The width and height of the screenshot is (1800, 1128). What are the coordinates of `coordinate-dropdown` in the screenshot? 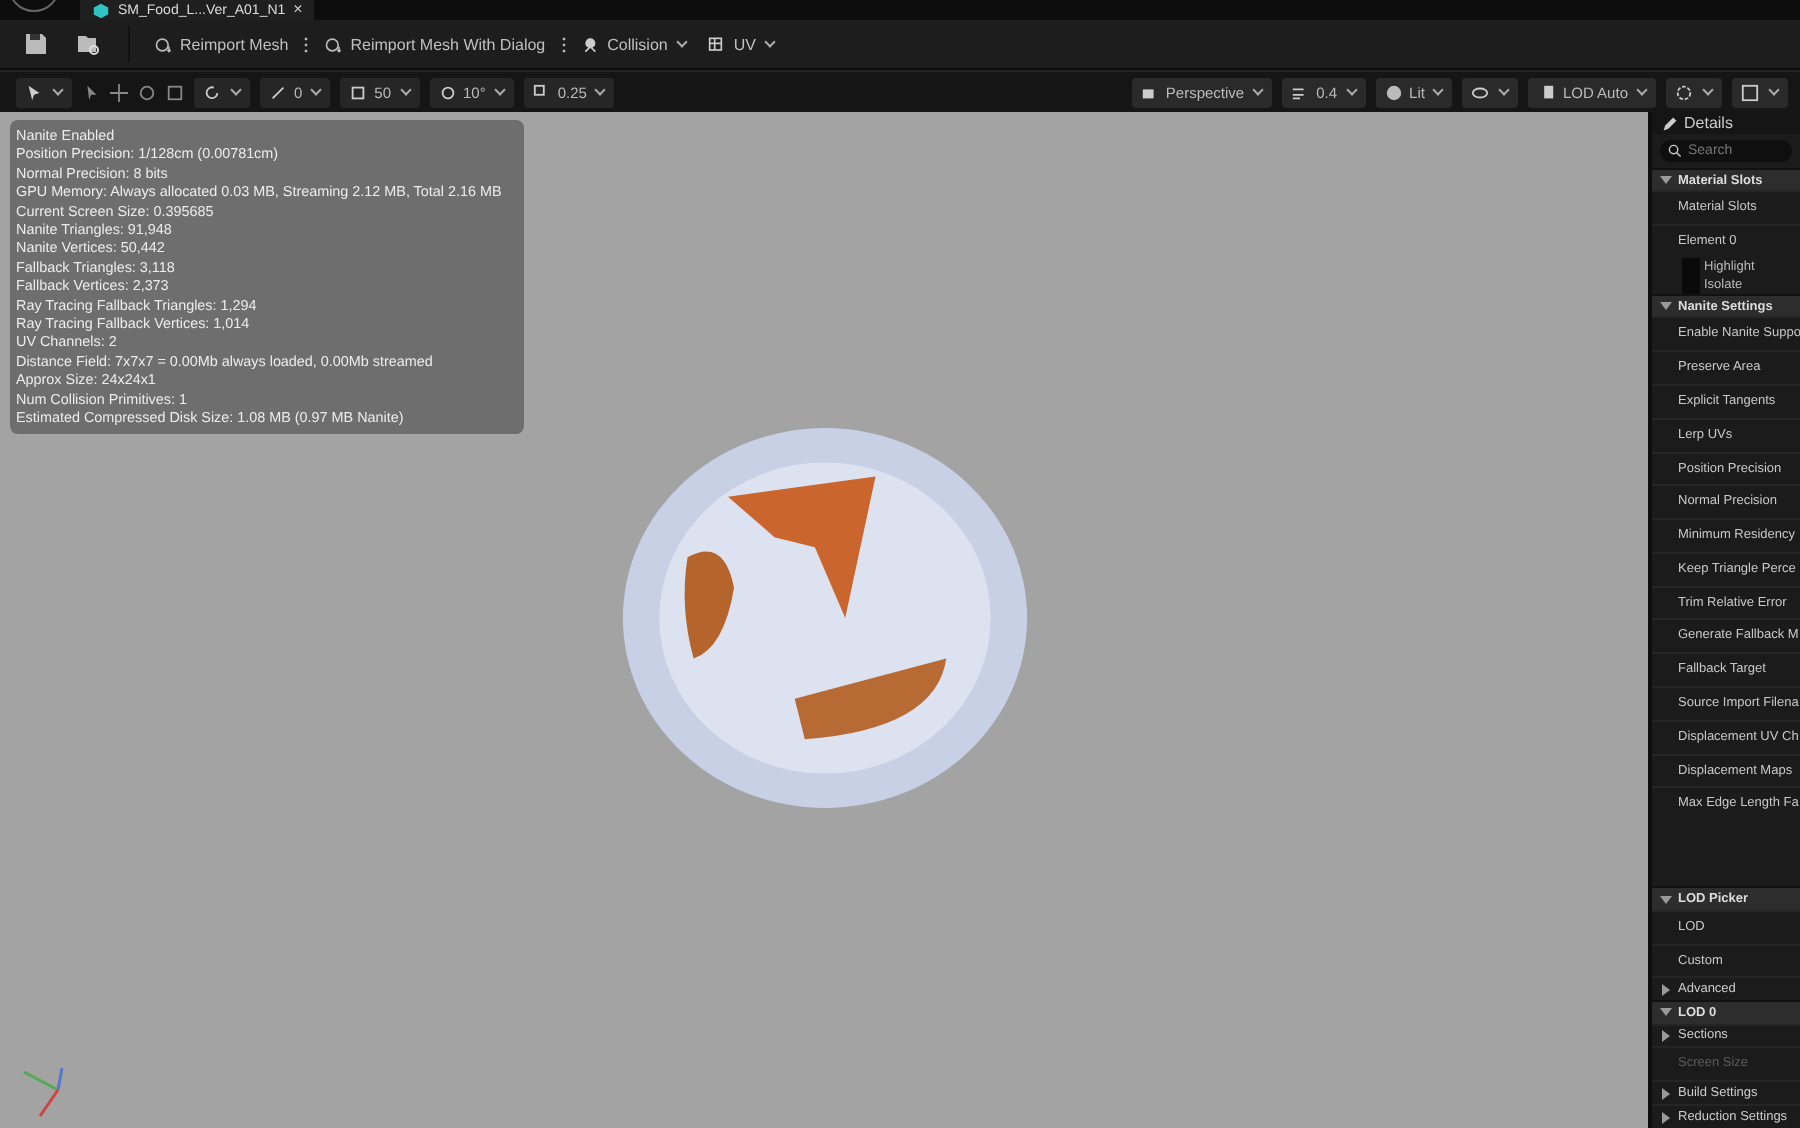 It's located at (222, 92).